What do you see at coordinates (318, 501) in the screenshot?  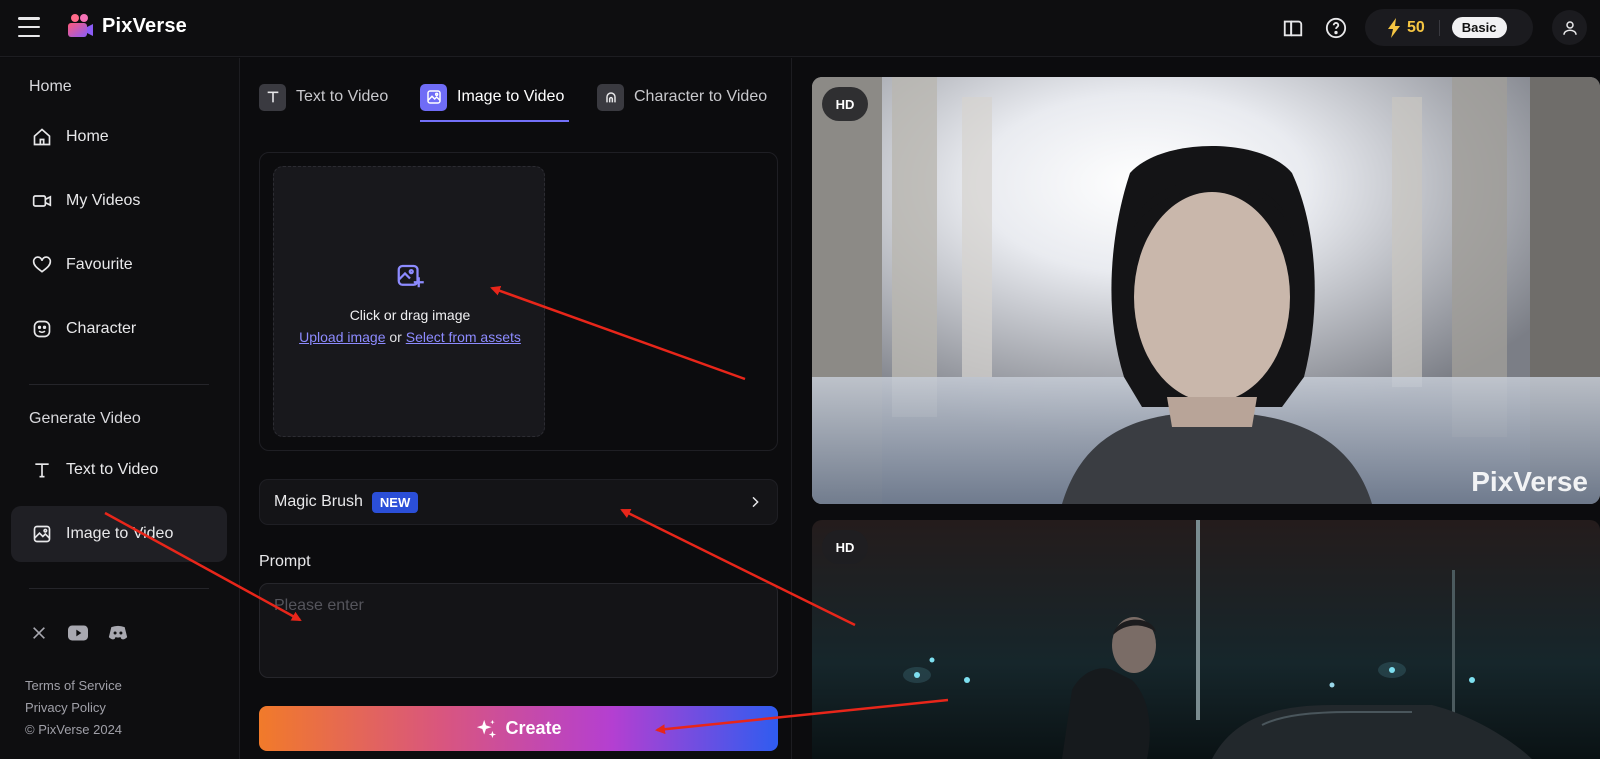 I see `magic-brush-label: Magic Brush` at bounding box center [318, 501].